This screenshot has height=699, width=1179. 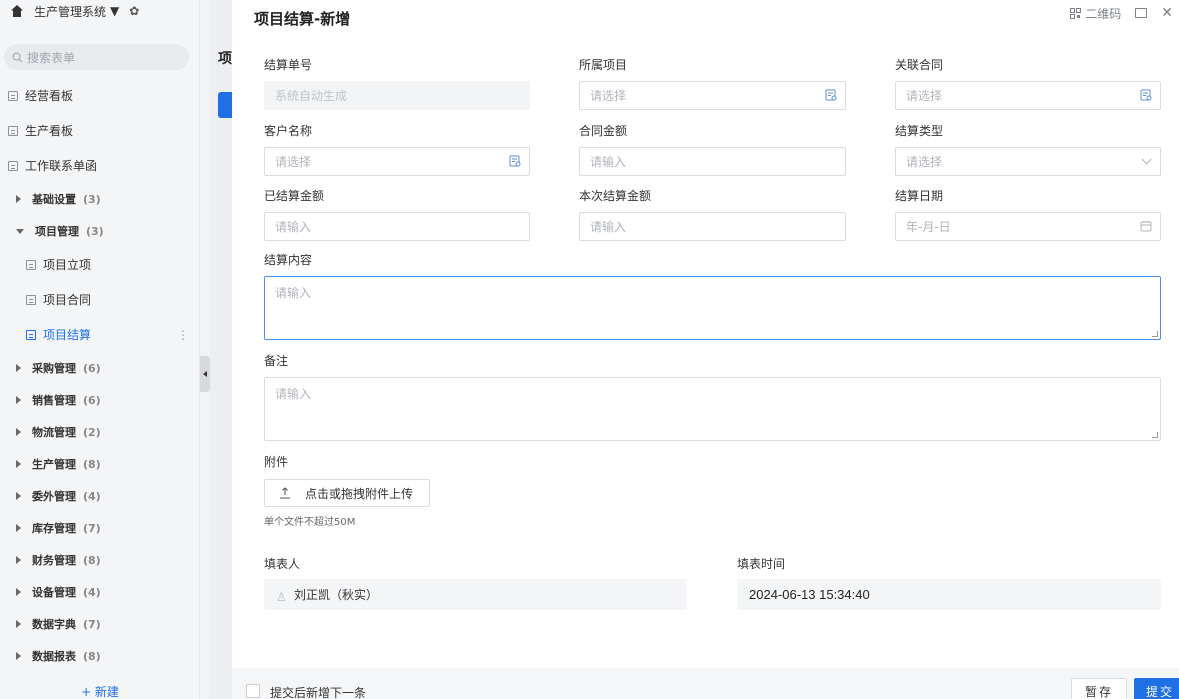 I want to click on sidebar-group-outsourcing: 委外管理 (4), so click(x=99, y=496).